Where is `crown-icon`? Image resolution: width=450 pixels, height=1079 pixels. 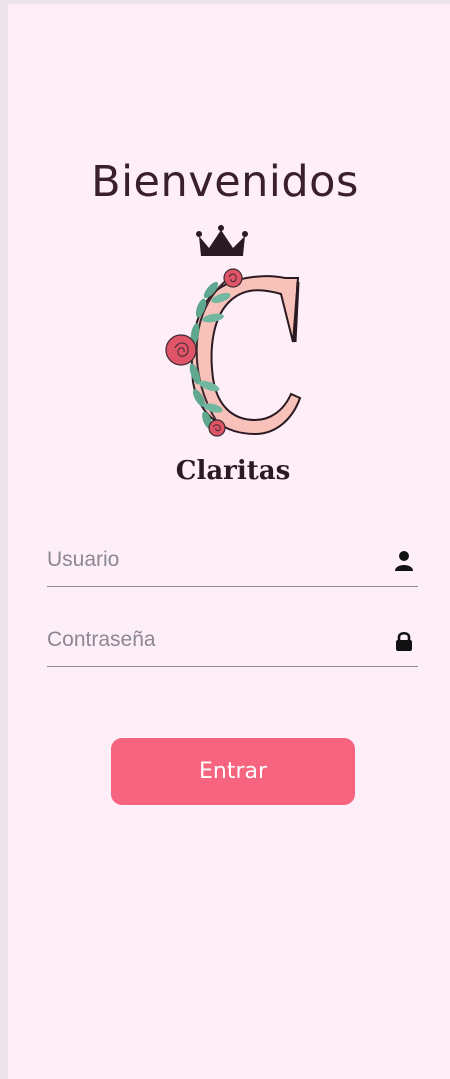
crown-icon is located at coordinates (222, 240).